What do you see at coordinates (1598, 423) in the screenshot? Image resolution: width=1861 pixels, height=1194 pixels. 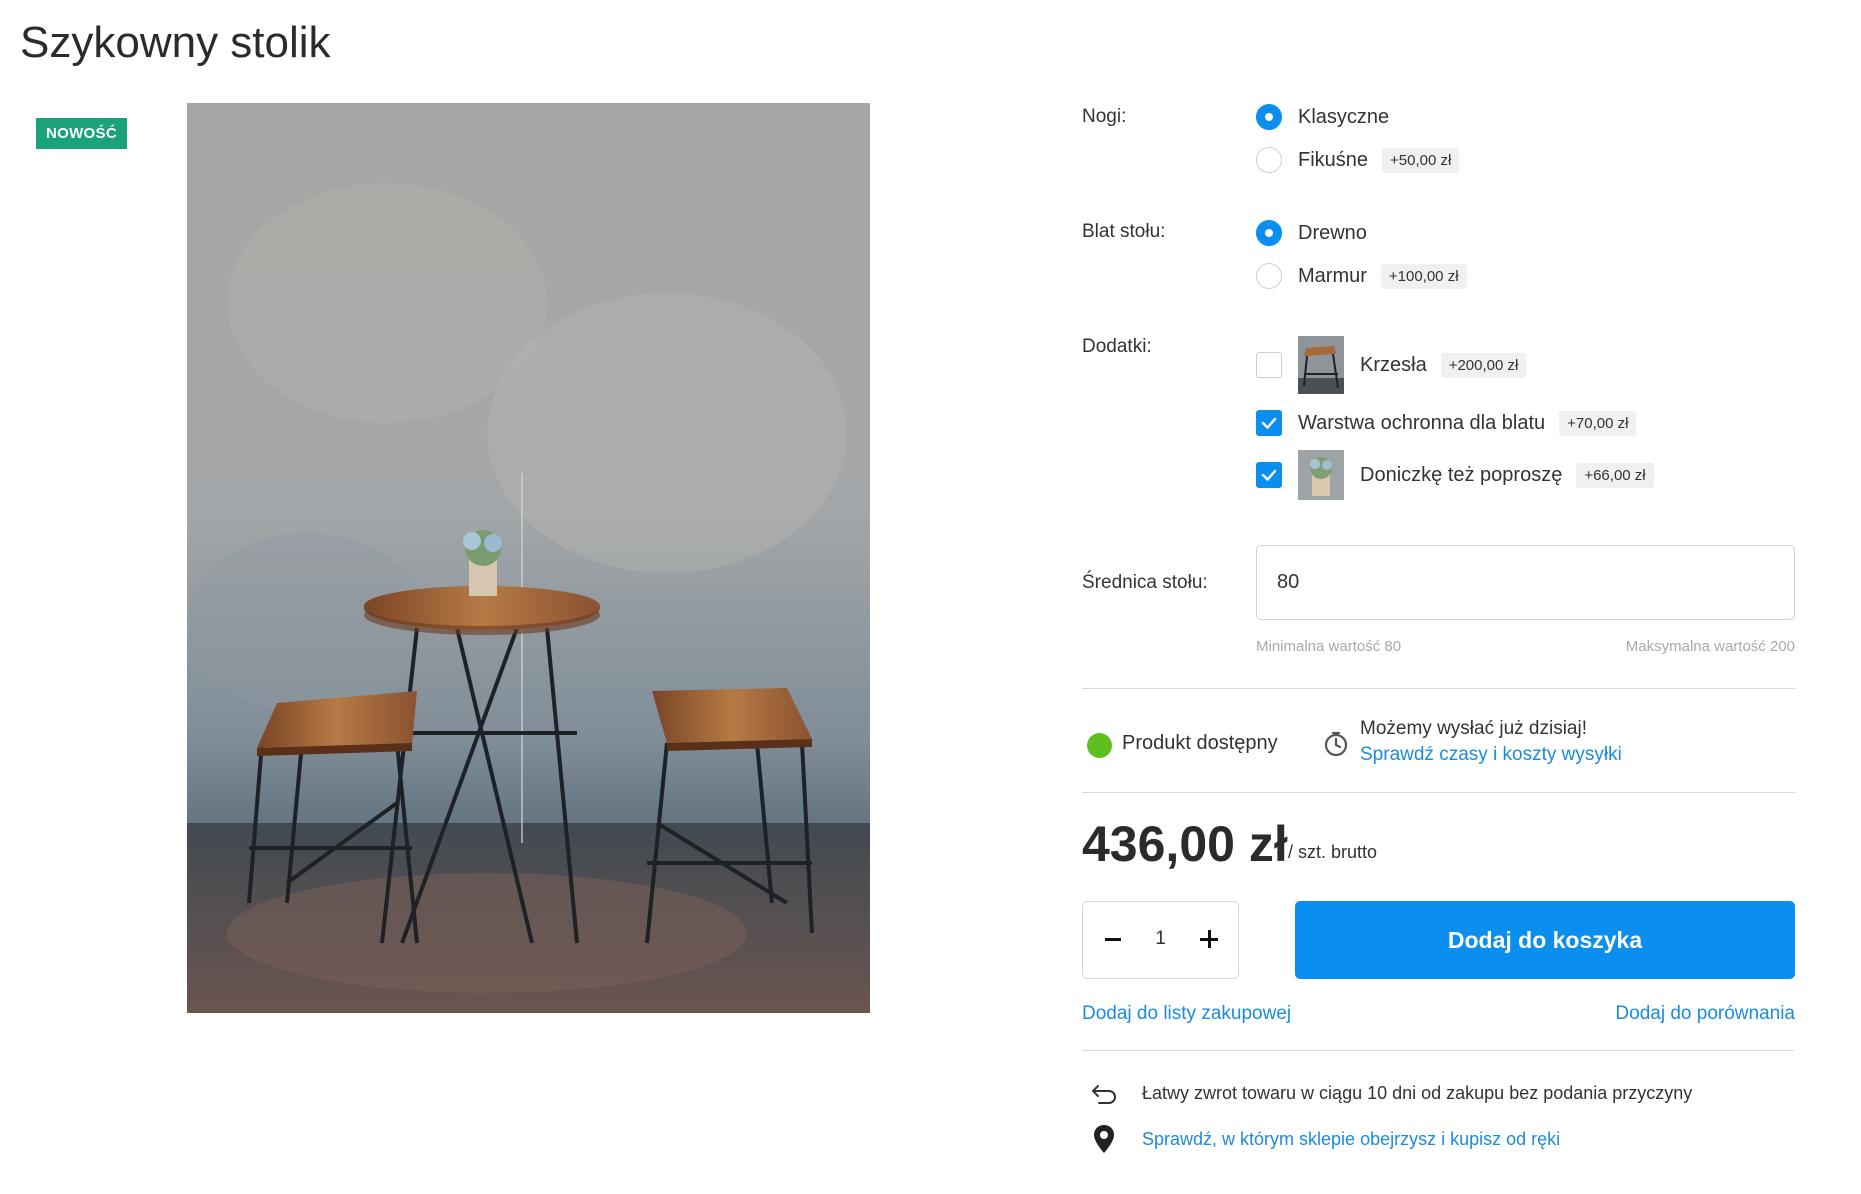 I see `price-surcharge: +70,00 zł` at bounding box center [1598, 423].